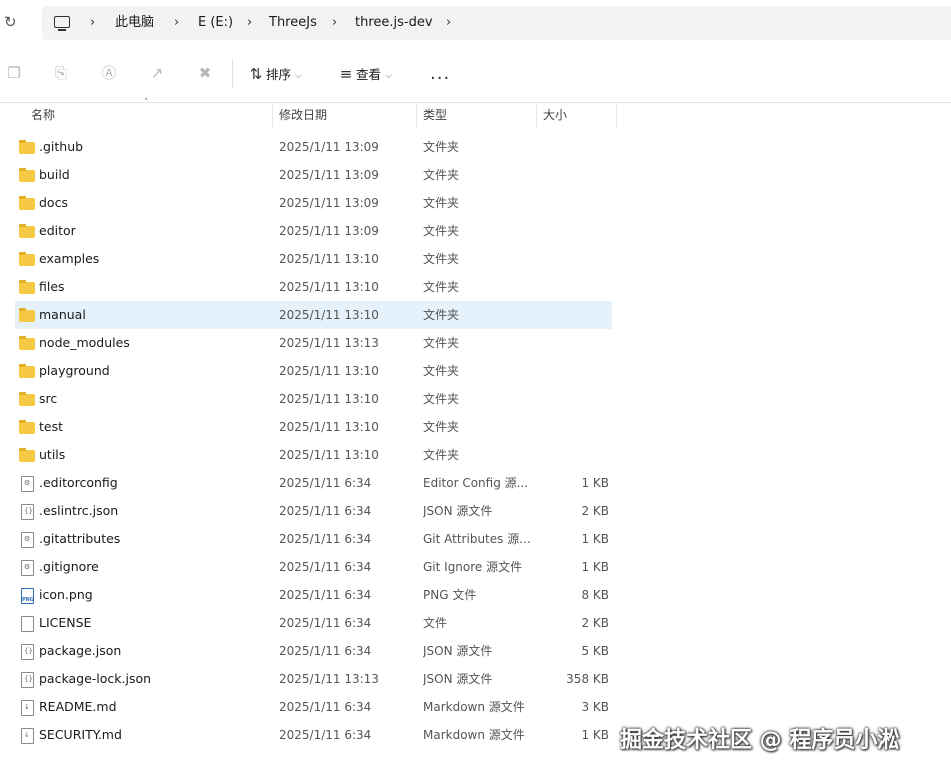 This screenshot has height=774, width=951. What do you see at coordinates (146, 103) in the screenshot?
I see `sort-ascending-icon: ˄` at bounding box center [146, 103].